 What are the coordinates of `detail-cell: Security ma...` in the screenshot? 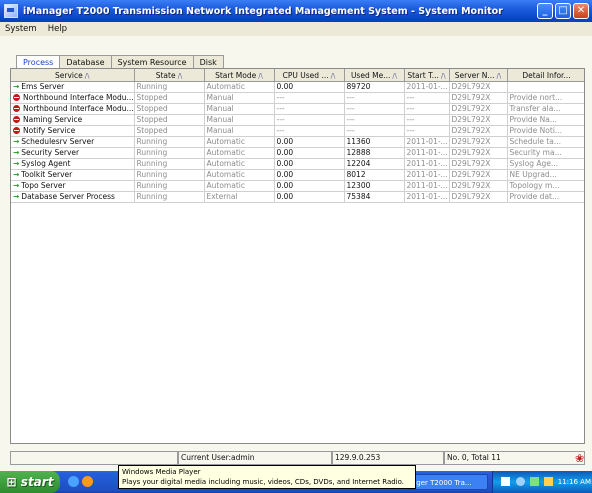 It's located at (545, 153).